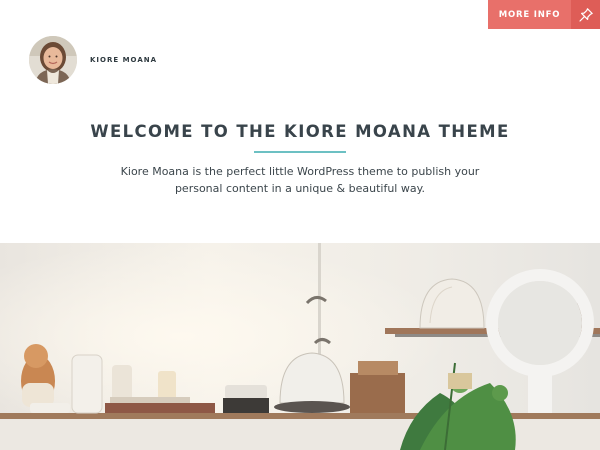  Describe the element at coordinates (53, 60) in the screenshot. I see `avatar` at that location.